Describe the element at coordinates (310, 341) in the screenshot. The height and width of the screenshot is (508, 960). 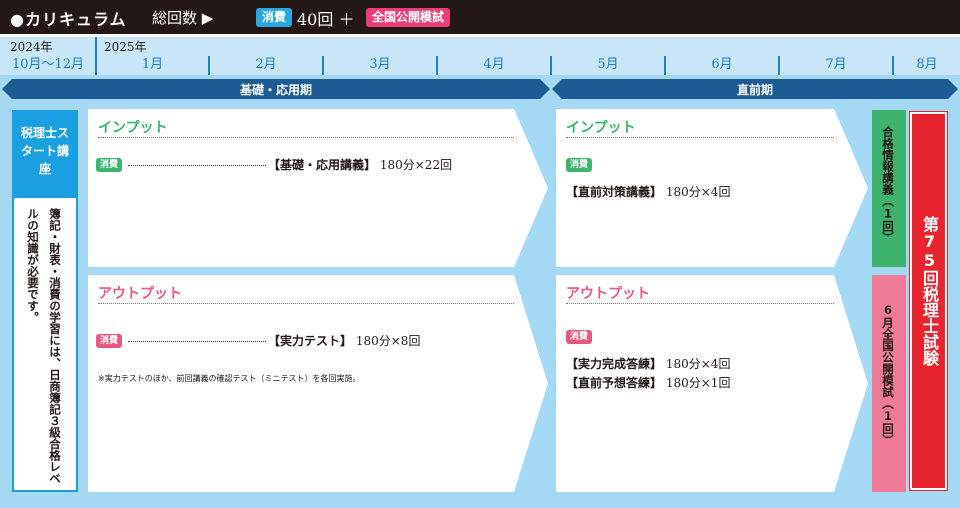
I see `course-name: 【実力テスト】` at that location.